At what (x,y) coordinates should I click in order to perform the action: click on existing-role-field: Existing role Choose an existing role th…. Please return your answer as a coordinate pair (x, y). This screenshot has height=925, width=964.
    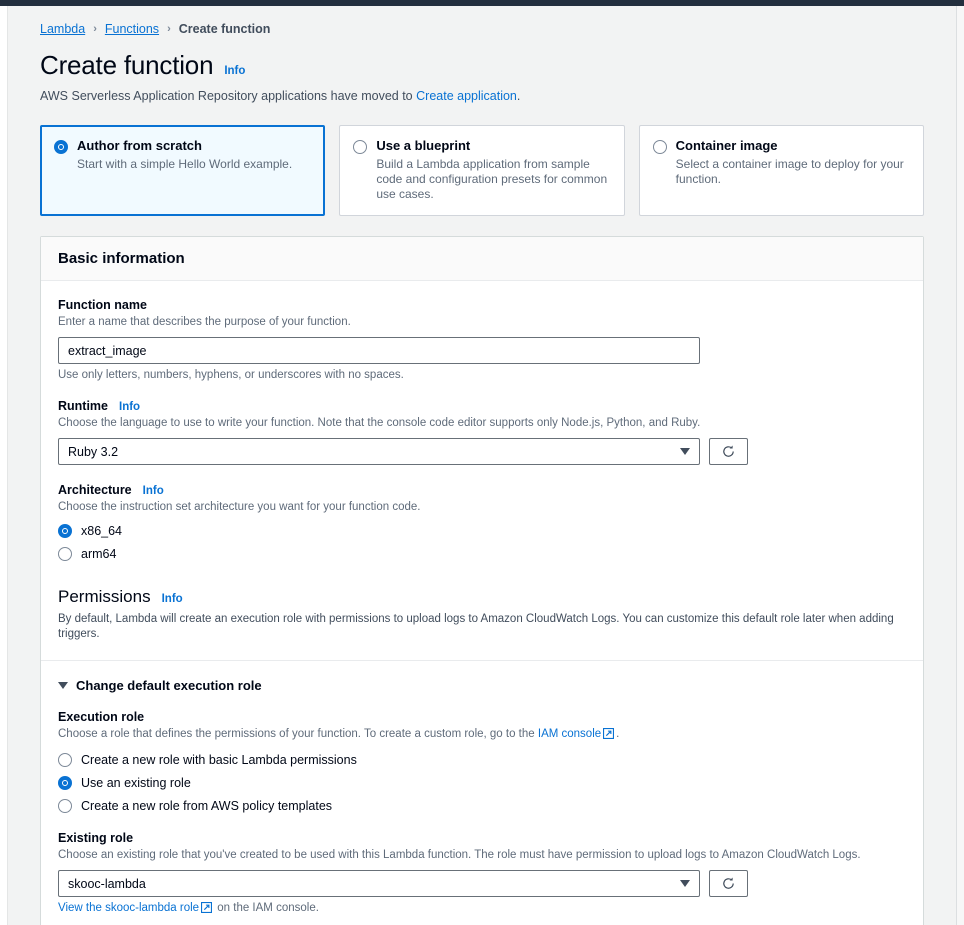
    Looking at the image, I should click on (482, 873).